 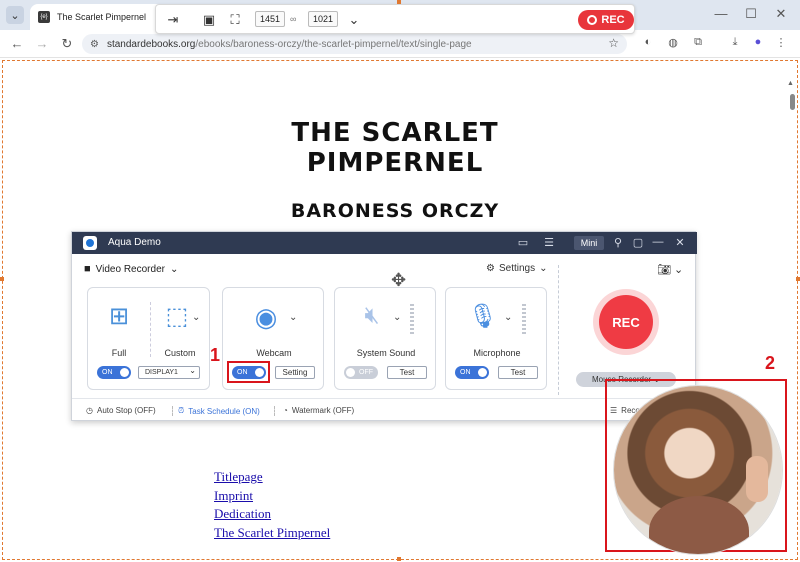 I want to click on toolbar-rec-button: REC, so click(x=606, y=20).